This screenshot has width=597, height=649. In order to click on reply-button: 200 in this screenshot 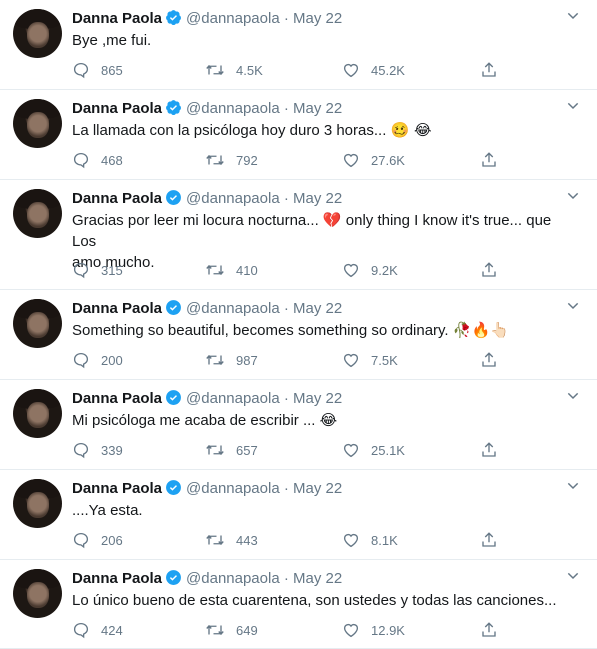, I will do `click(97, 360)`.